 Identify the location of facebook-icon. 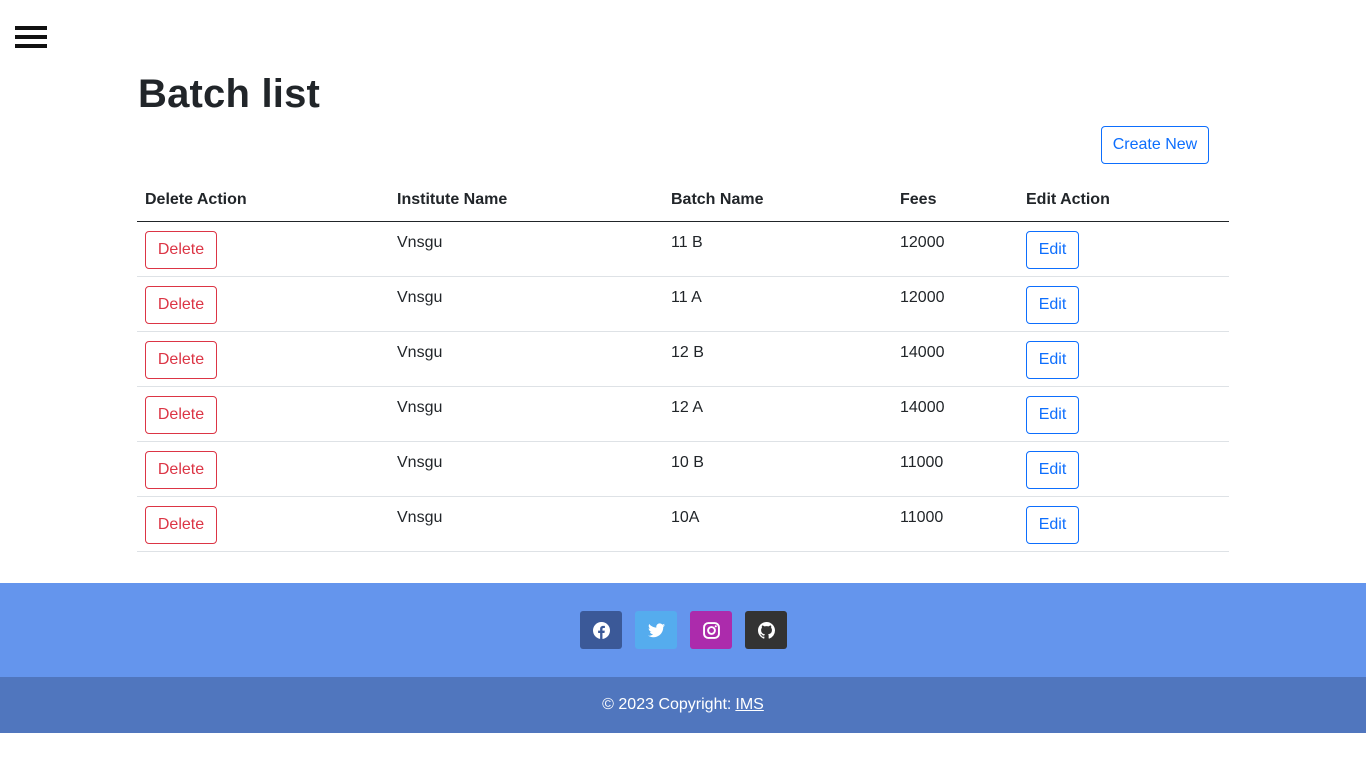
(601, 630).